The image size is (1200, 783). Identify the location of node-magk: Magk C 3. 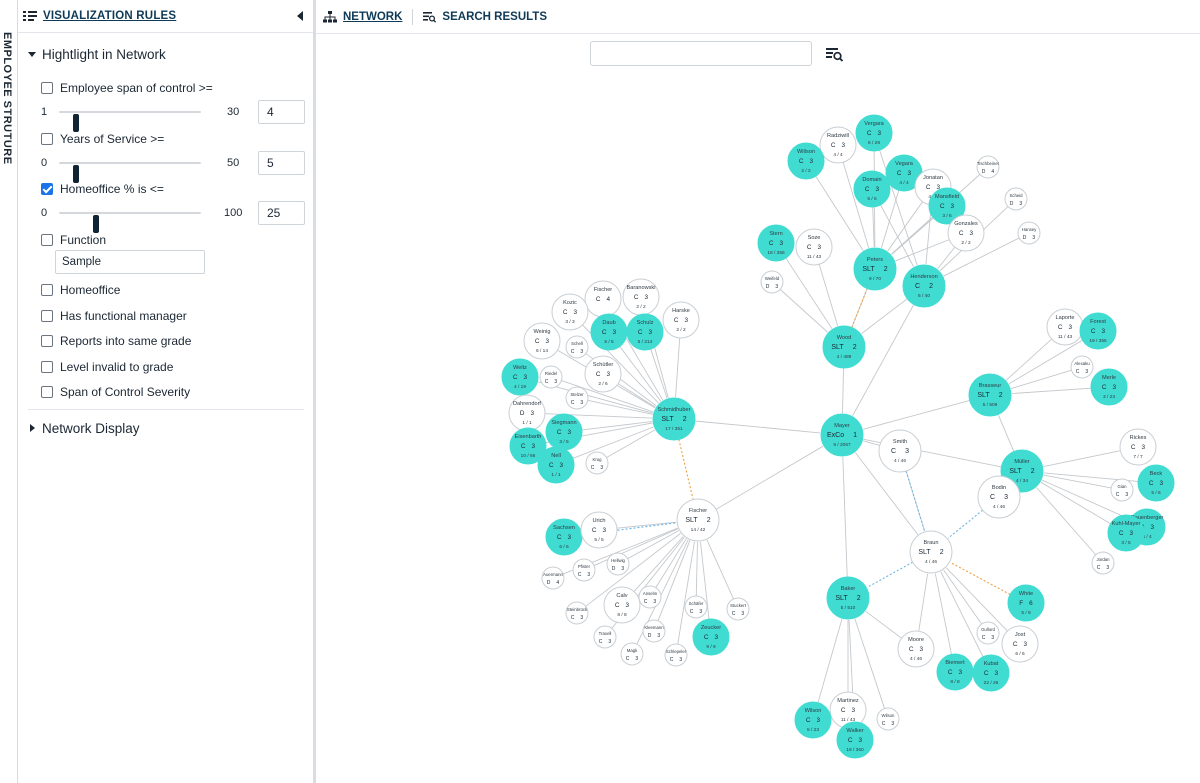
(632, 654).